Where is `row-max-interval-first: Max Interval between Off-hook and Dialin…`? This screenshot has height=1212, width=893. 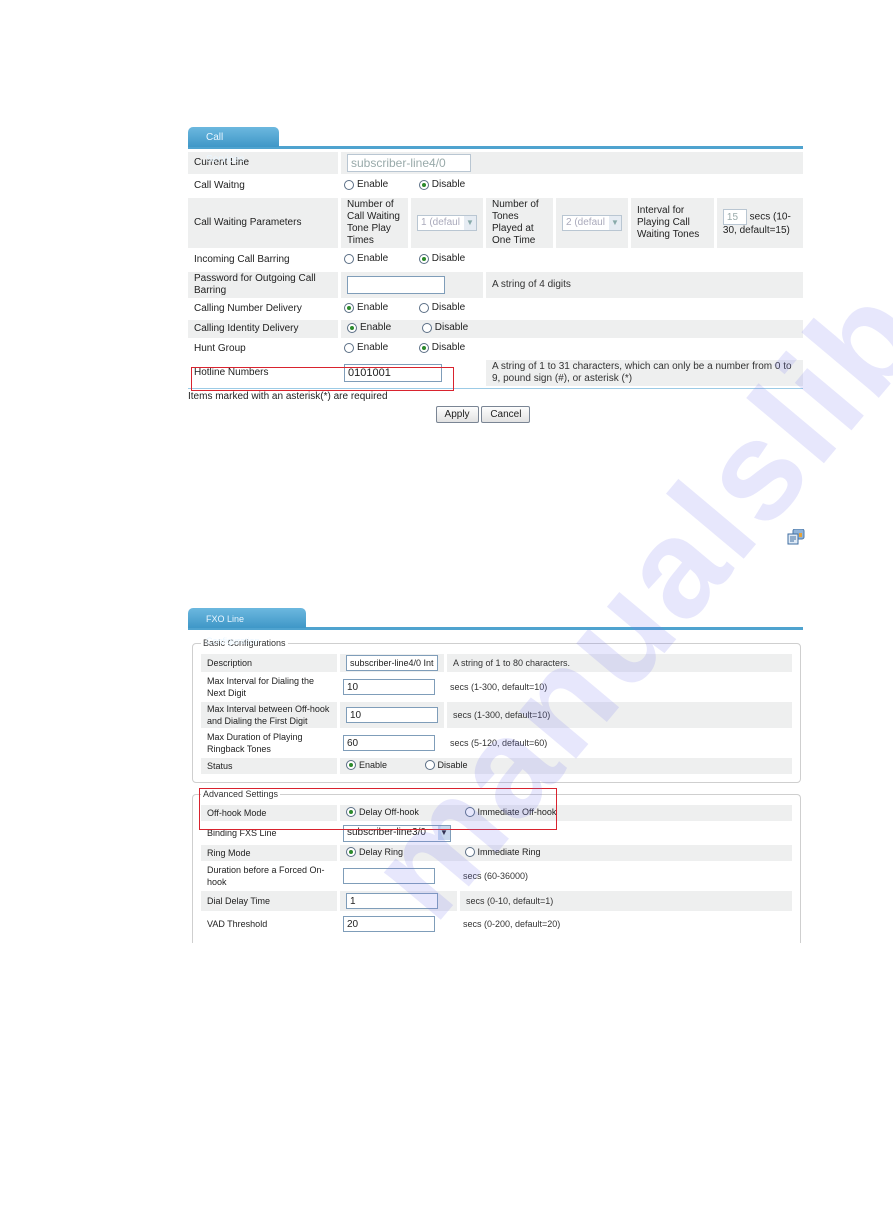 row-max-interval-first: Max Interval between Off-hook and Dialin… is located at coordinates (496, 715).